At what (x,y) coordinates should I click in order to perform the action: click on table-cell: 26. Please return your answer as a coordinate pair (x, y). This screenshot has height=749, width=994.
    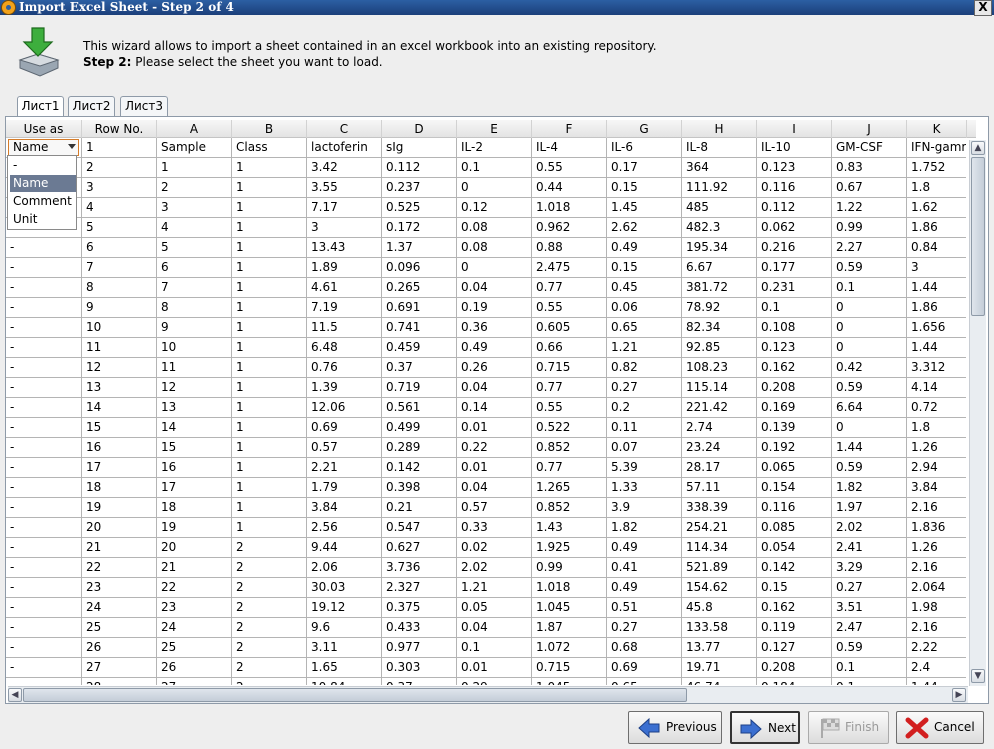
    Looking at the image, I should click on (194, 668).